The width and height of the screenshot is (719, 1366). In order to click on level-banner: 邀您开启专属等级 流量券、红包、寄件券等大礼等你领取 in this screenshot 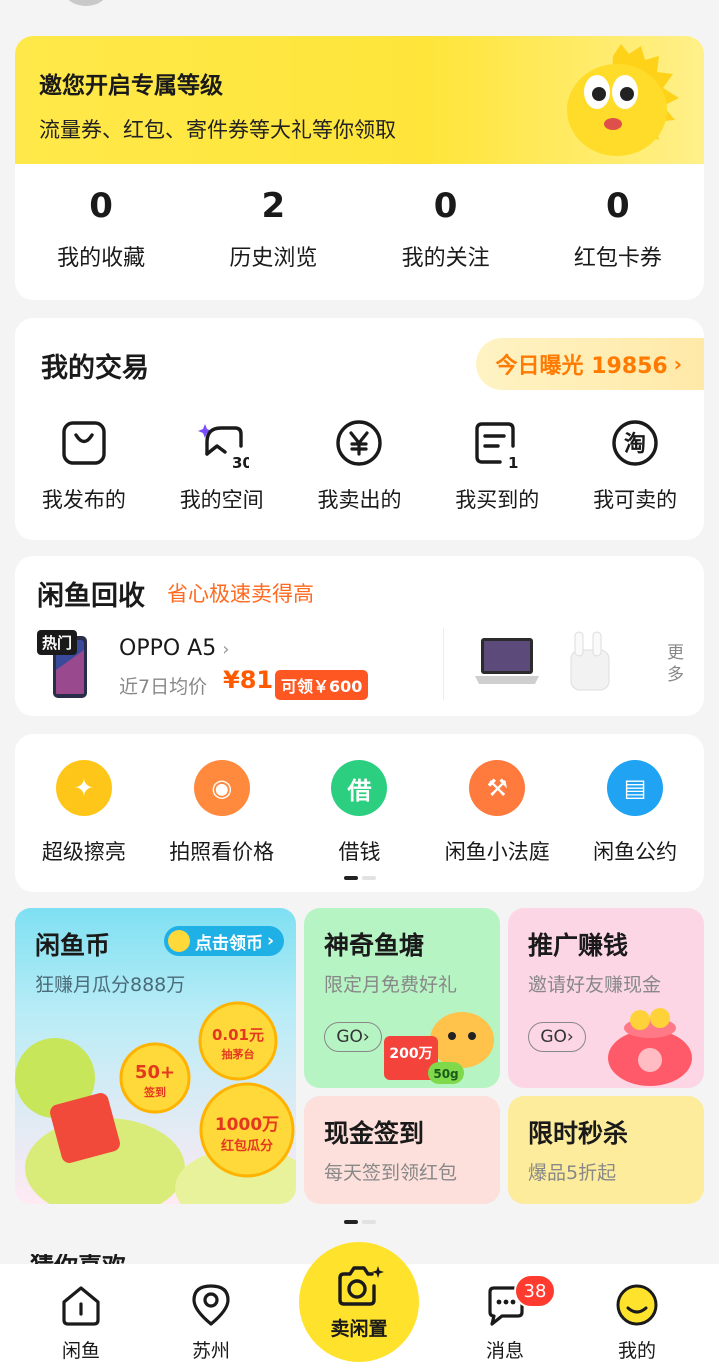, I will do `click(359, 100)`.